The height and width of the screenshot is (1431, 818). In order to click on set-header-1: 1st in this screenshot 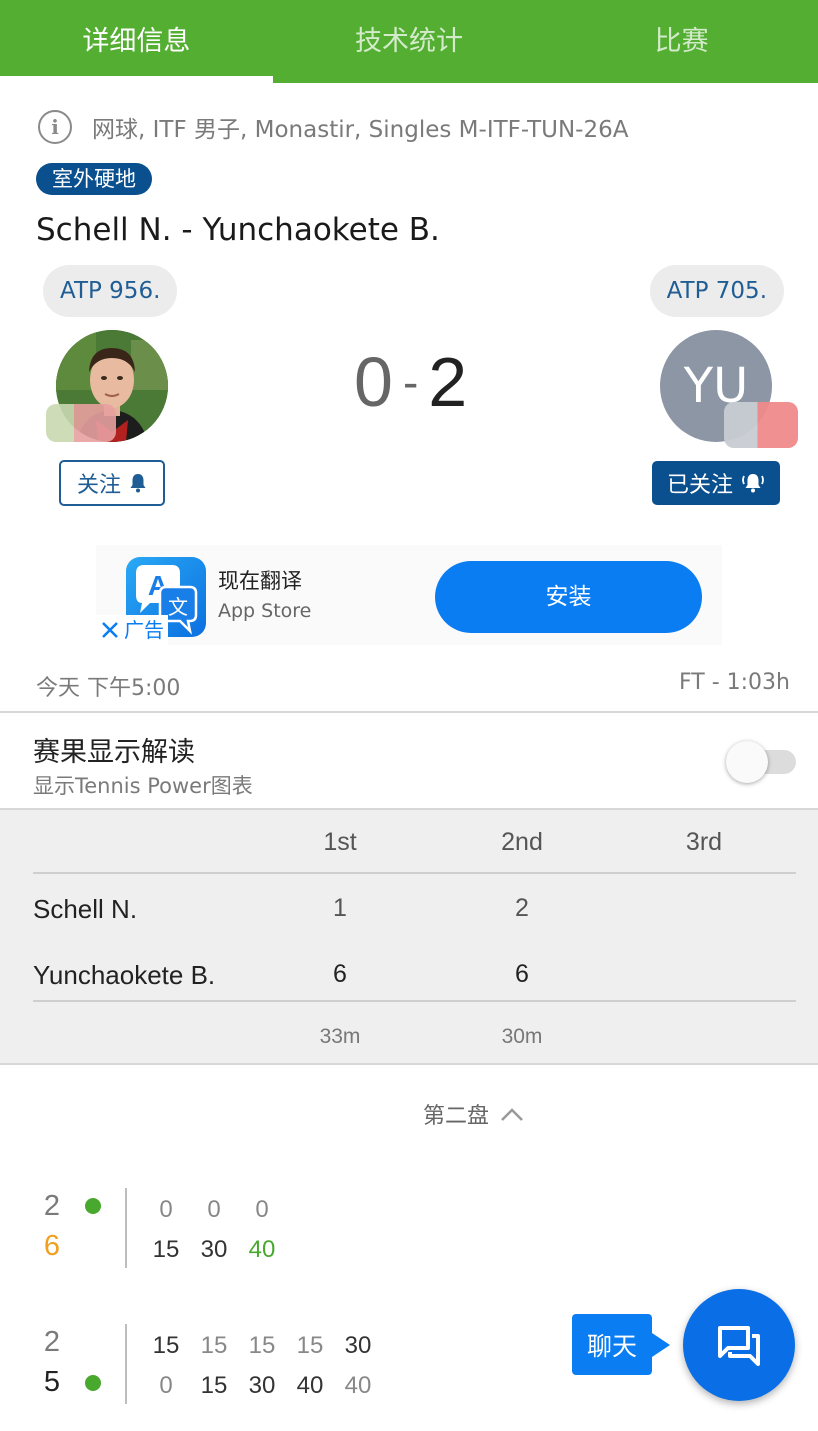, I will do `click(340, 842)`.